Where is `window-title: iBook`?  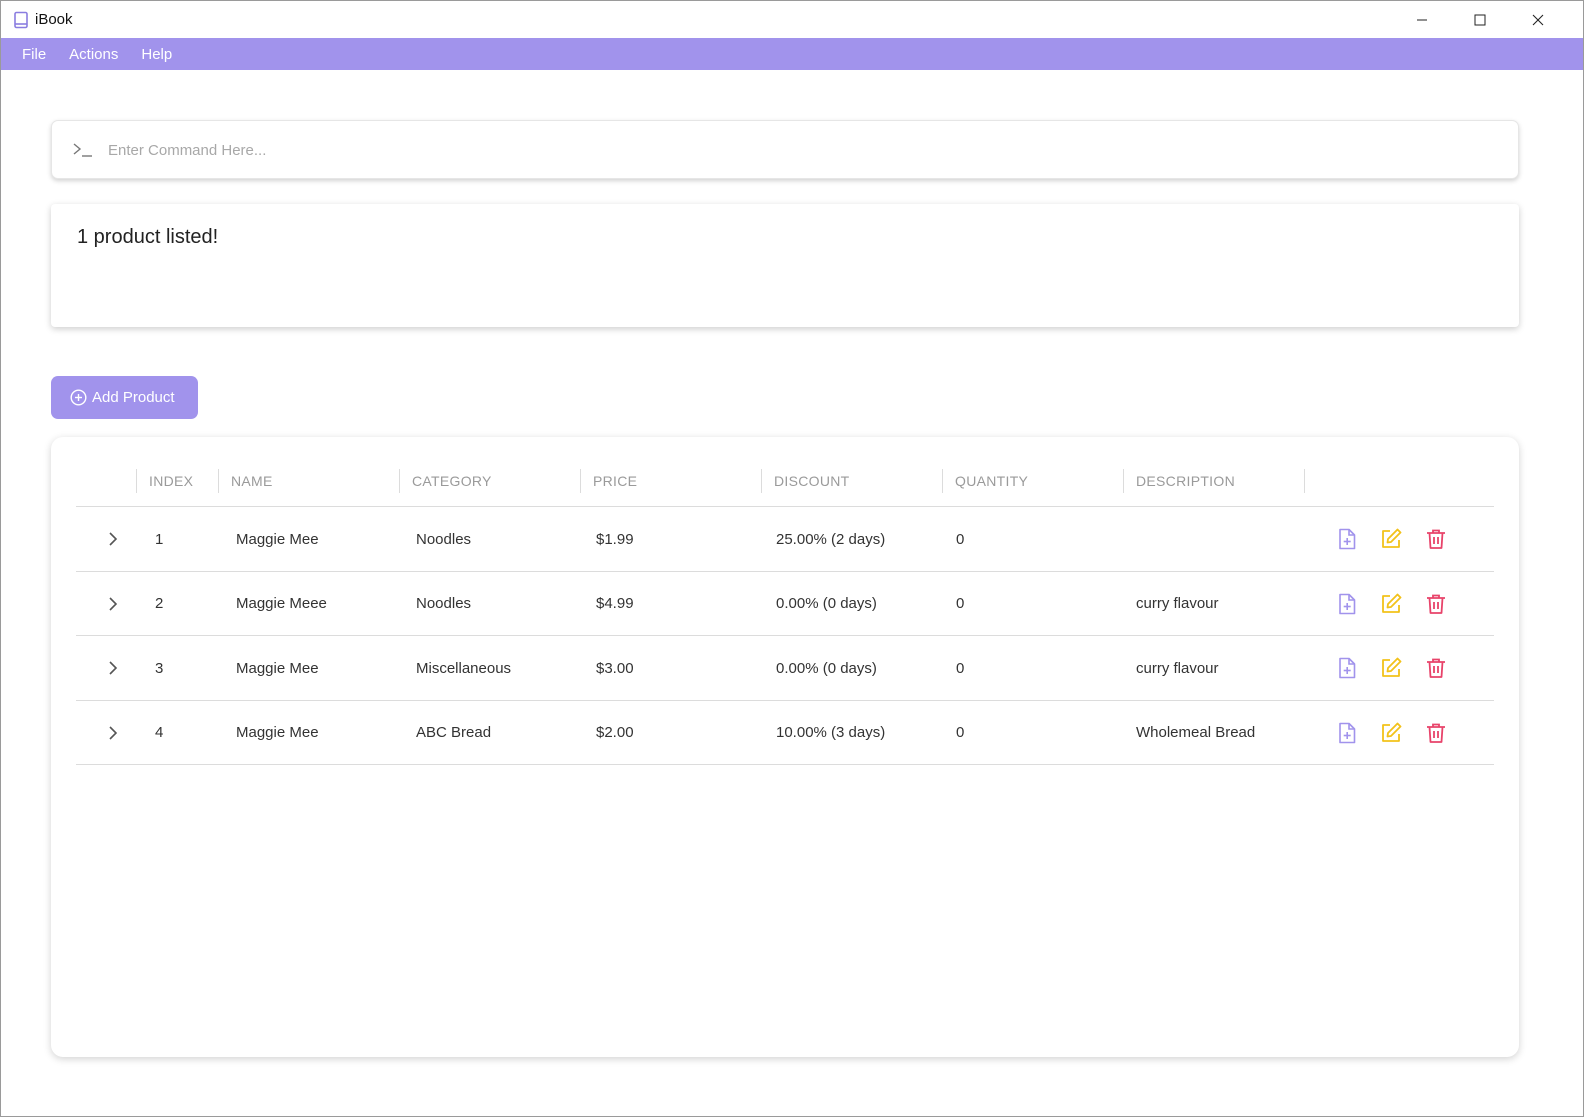
window-title: iBook is located at coordinates (54, 19).